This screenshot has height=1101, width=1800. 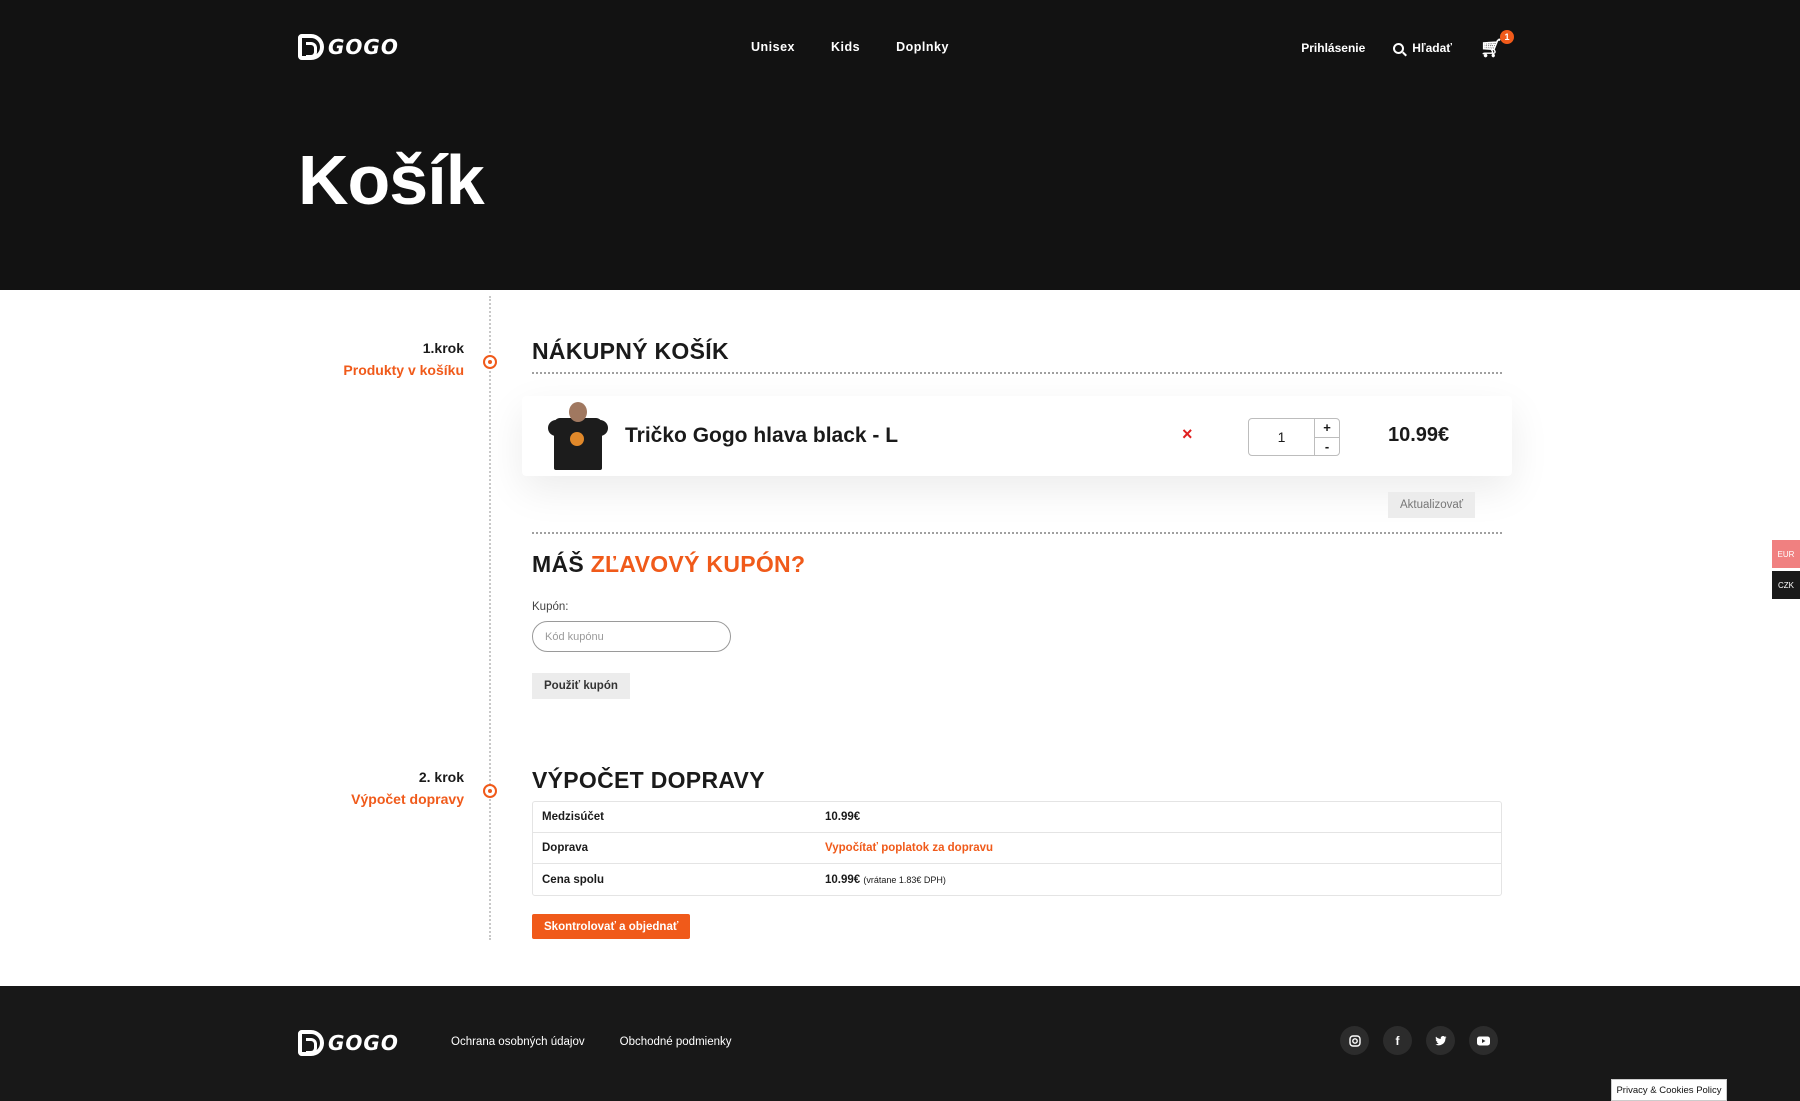 What do you see at coordinates (1333, 48) in the screenshot?
I see `login-link: Prihlásenie` at bounding box center [1333, 48].